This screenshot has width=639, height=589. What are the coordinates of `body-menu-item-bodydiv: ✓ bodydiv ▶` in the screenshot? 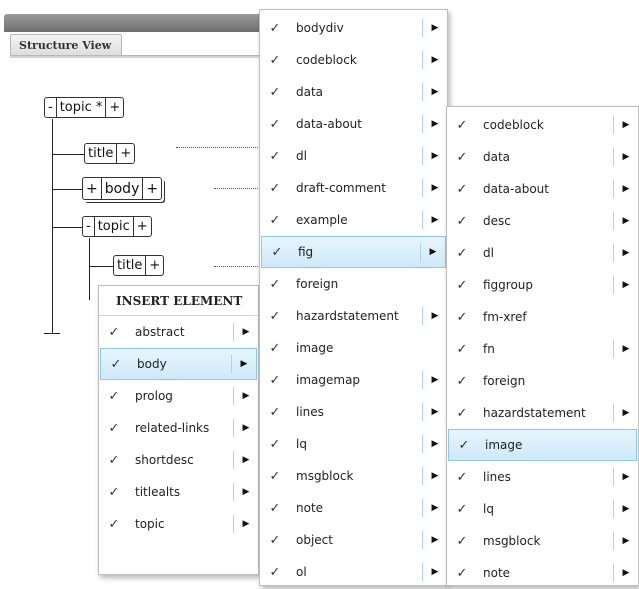 It's located at (353, 28).